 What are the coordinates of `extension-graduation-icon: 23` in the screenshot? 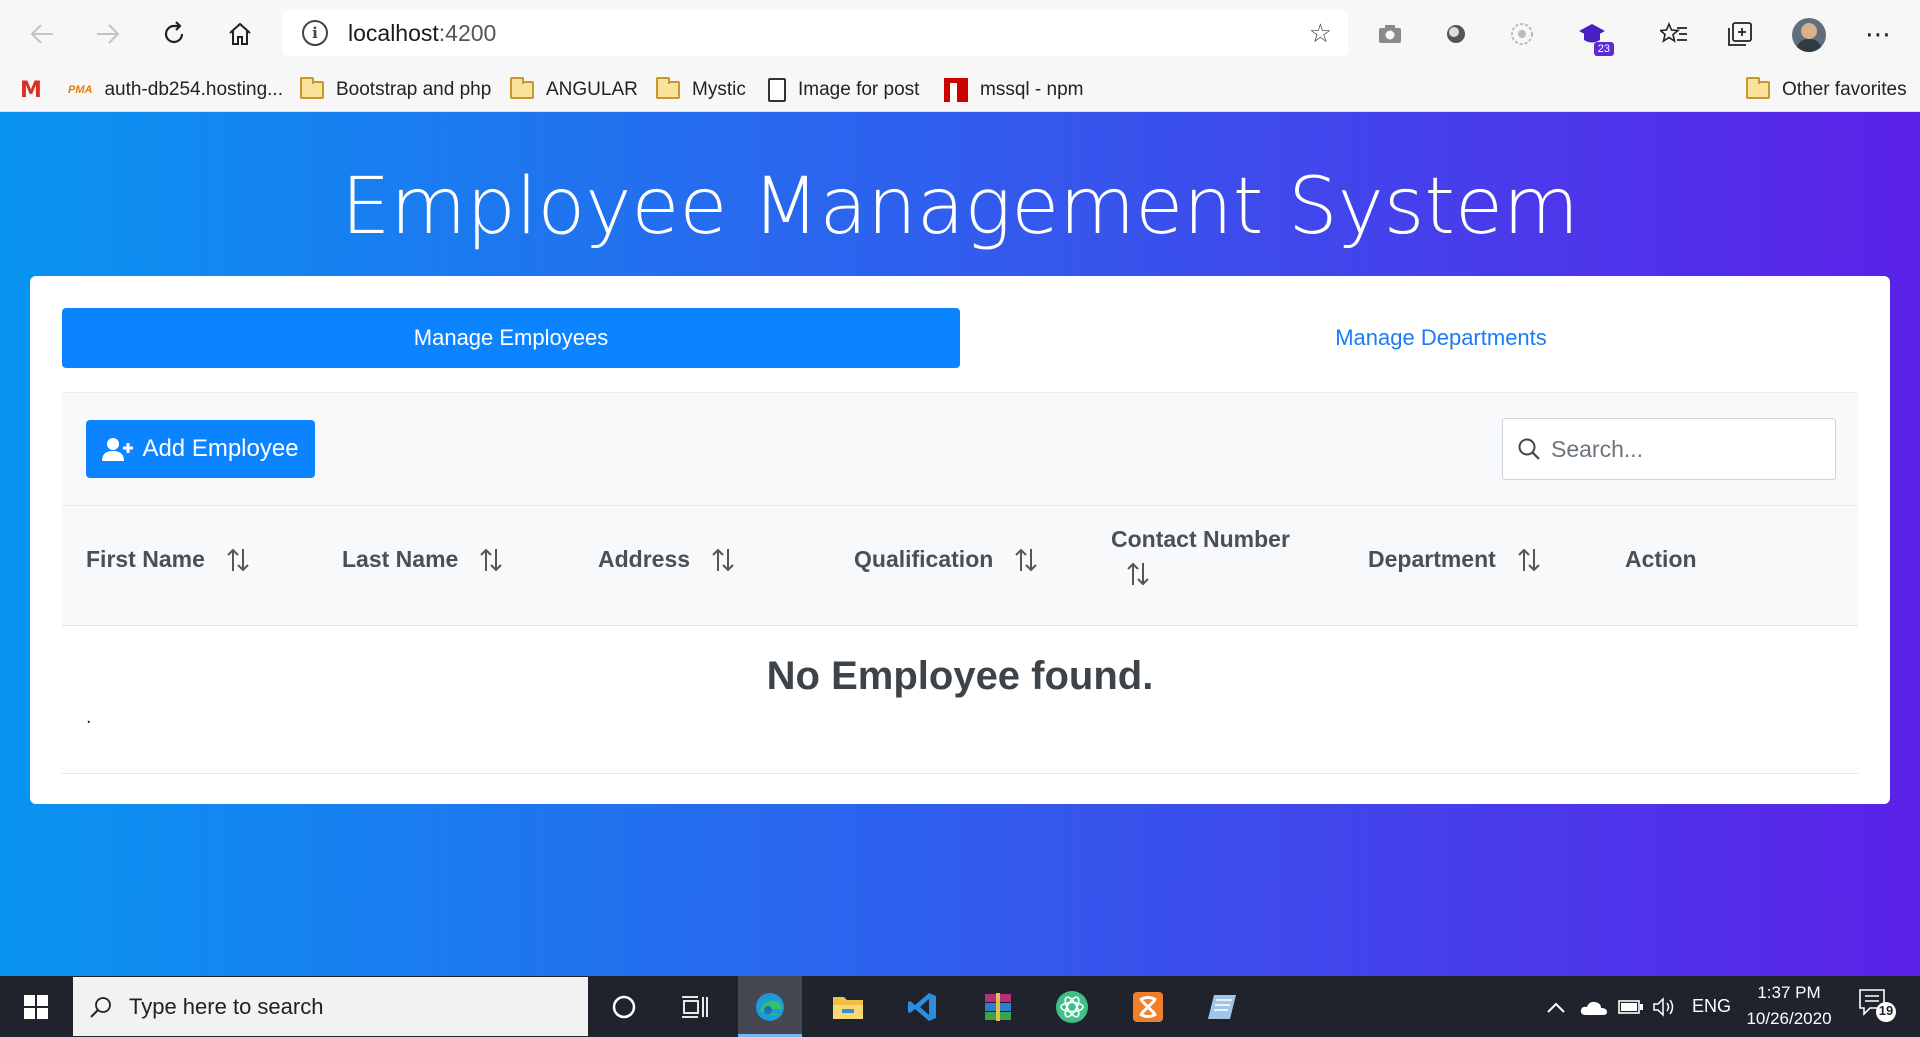 It's located at (1595, 37).